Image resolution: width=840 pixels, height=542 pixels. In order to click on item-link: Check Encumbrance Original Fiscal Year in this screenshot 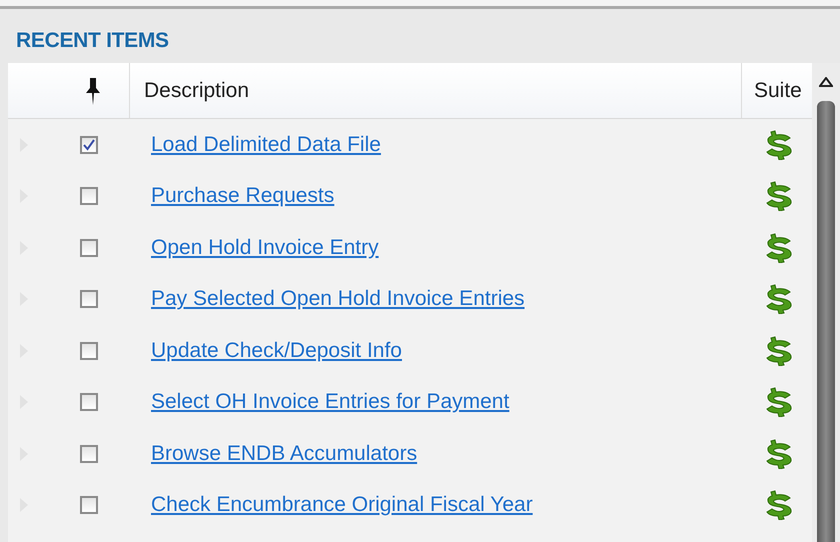, I will do `click(342, 505)`.